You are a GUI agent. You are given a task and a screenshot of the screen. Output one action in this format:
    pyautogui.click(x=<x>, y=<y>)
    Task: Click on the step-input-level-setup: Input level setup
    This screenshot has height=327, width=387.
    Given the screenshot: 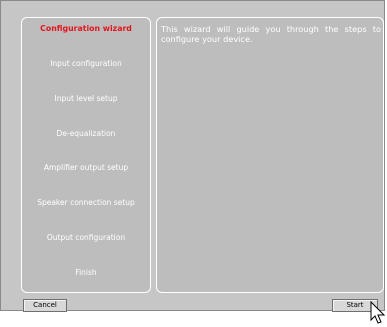 What is the action you would take?
    pyautogui.click(x=86, y=98)
    